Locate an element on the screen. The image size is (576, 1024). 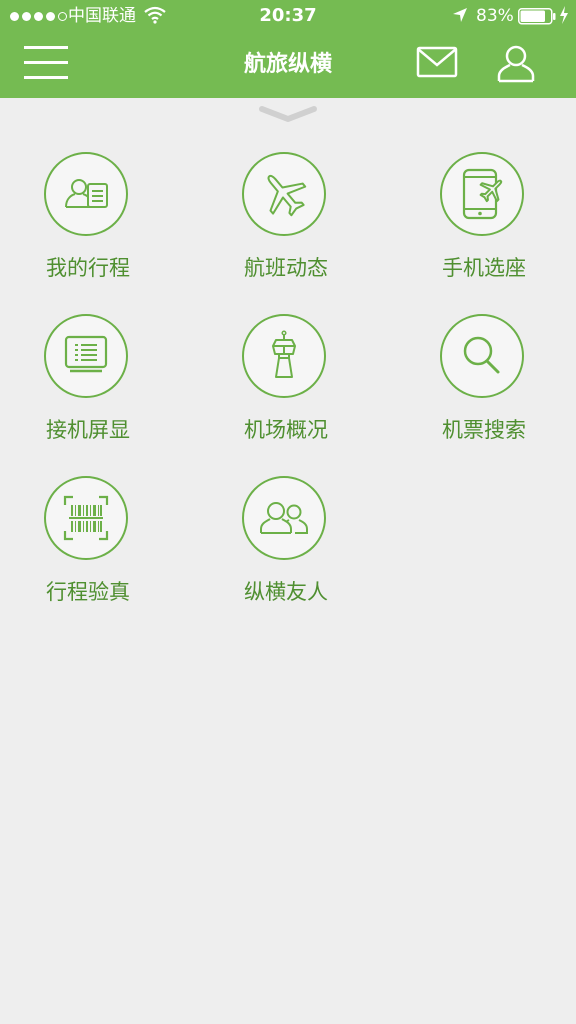
tile-label: 我的行程 is located at coordinates (88, 268).